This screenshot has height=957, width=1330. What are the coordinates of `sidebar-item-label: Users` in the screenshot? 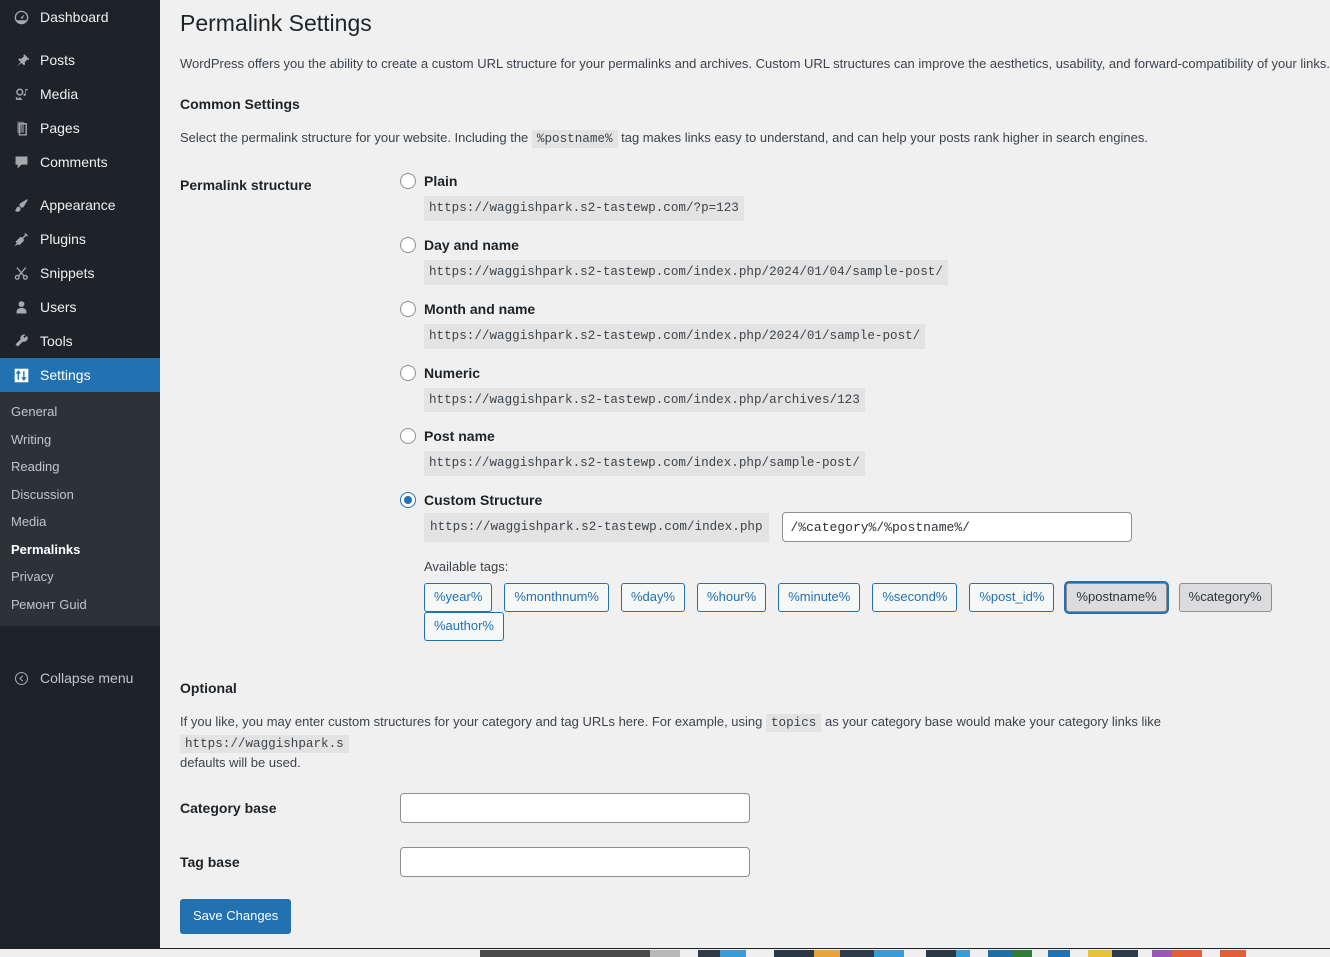 It's located at (58, 307).